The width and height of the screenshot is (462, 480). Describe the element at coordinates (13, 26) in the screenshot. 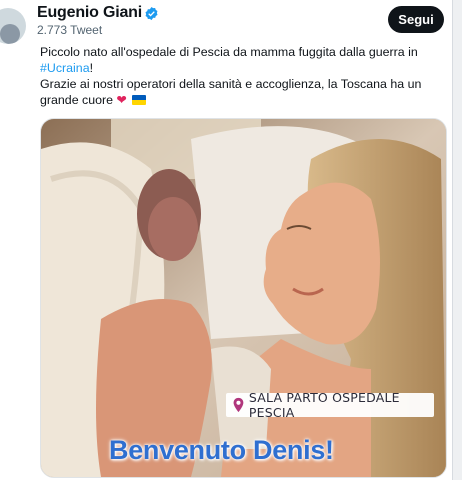

I see `avatar` at that location.